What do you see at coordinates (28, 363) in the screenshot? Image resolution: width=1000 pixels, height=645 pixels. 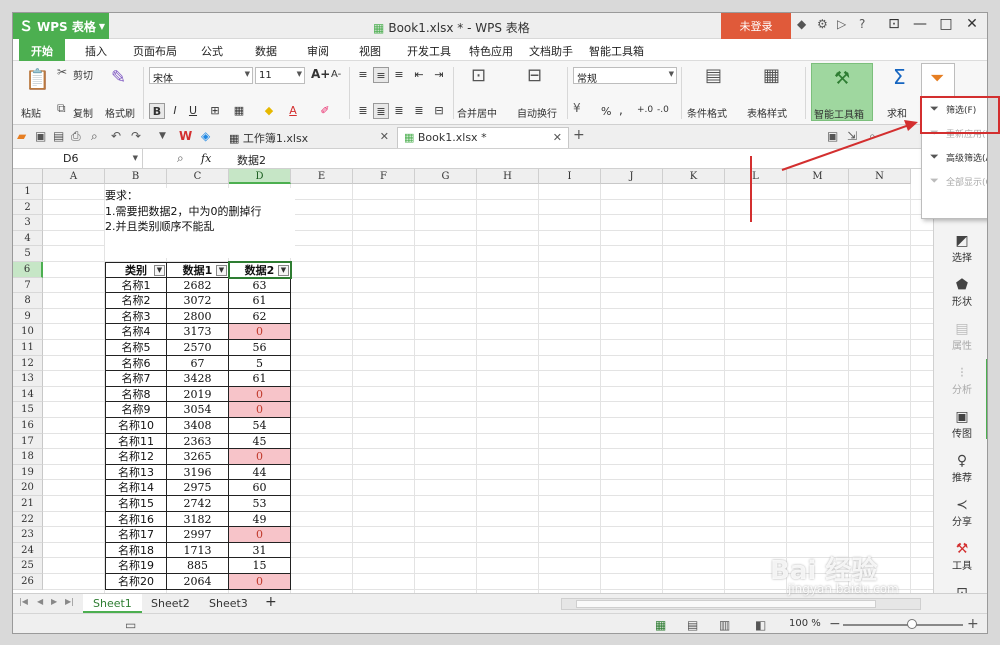 I see `row-header: 12` at bounding box center [28, 363].